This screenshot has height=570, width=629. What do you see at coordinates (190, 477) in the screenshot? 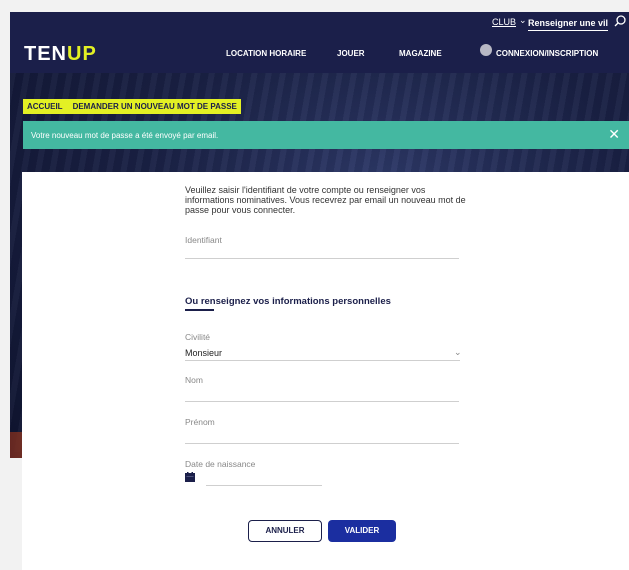
I see `calendar-icon` at bounding box center [190, 477].